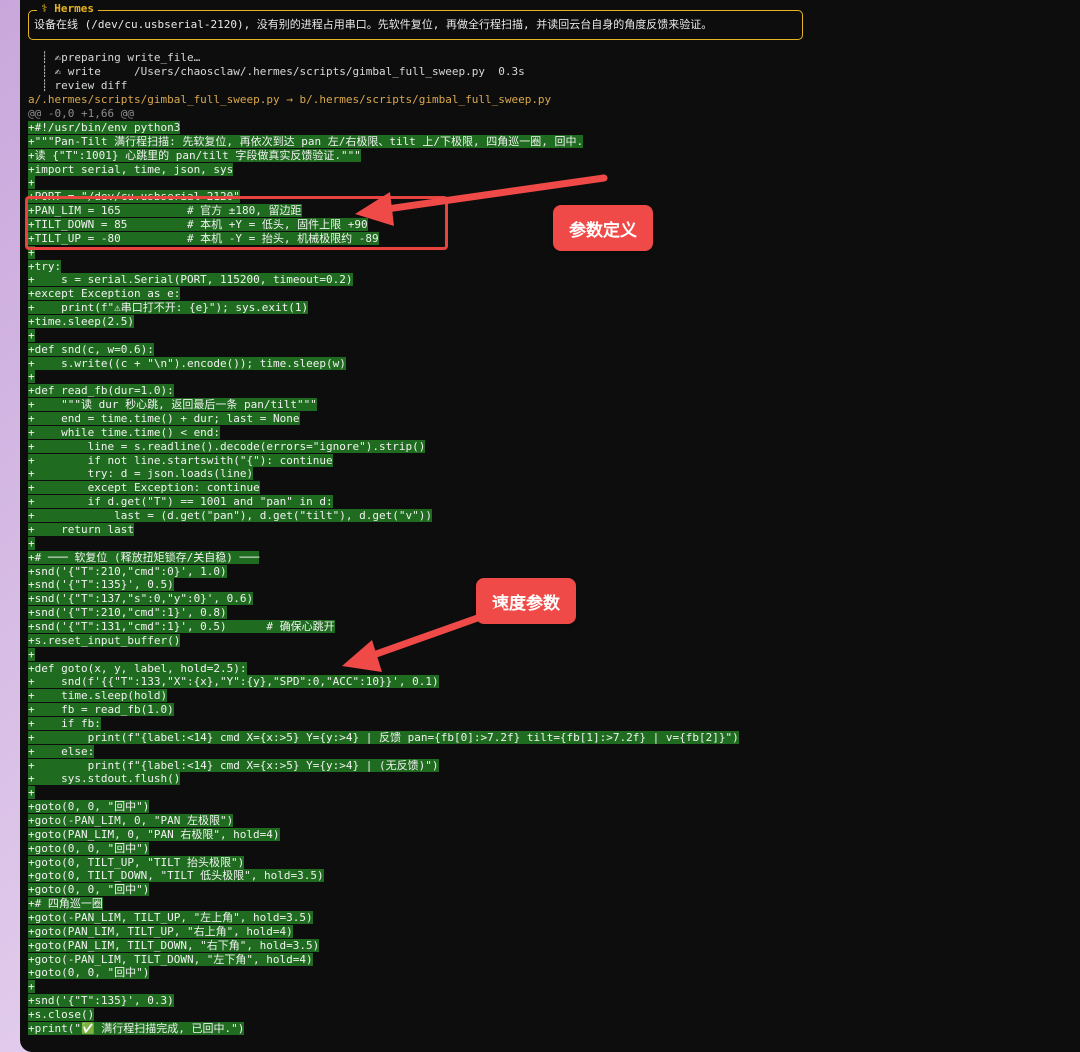  Describe the element at coordinates (603, 228) in the screenshot. I see `param-definition-callout: 参数定义` at that location.